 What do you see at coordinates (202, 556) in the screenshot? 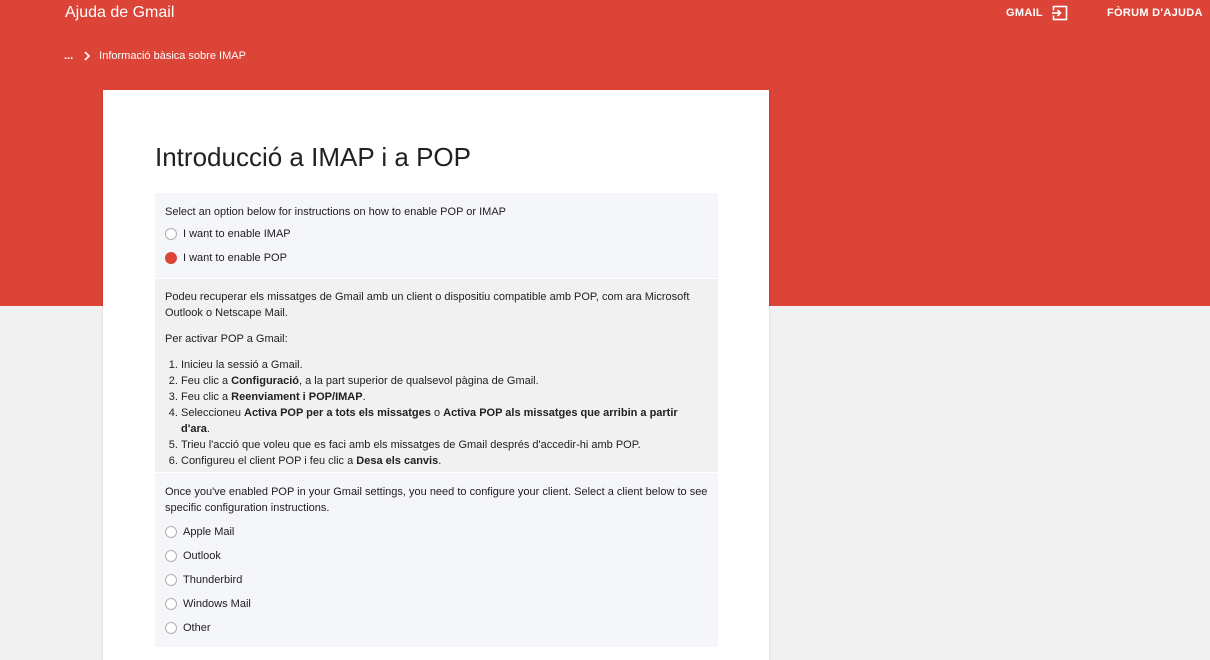
I see `radio-label: Outlook` at bounding box center [202, 556].